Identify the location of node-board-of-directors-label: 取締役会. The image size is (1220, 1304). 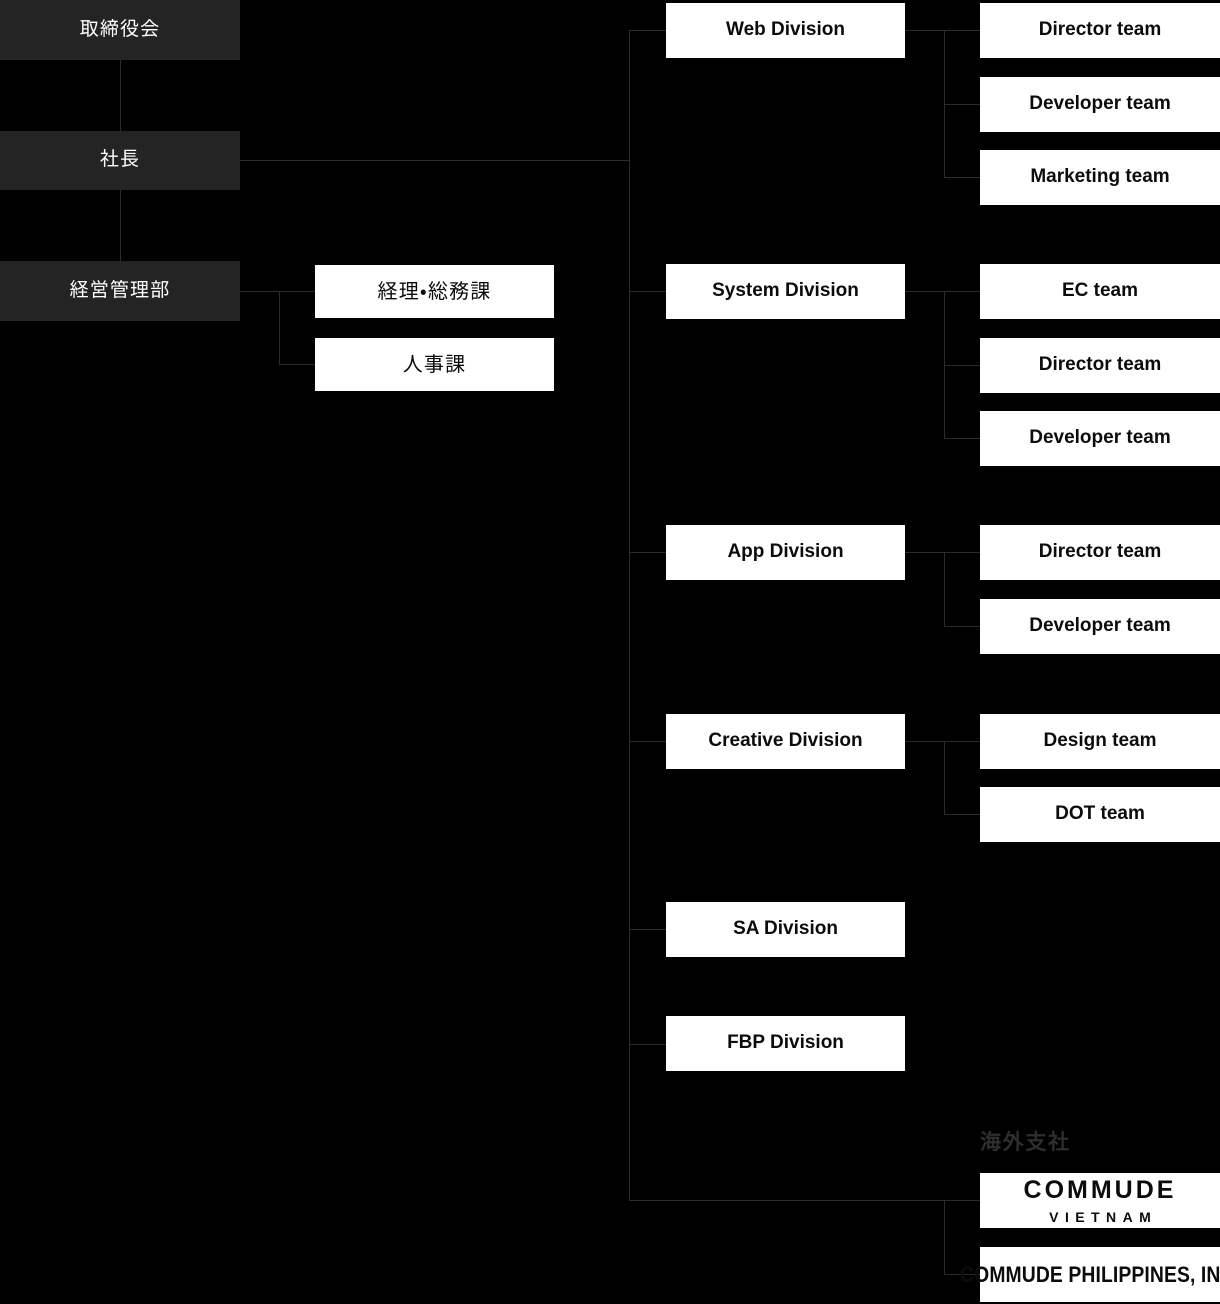
(120, 29).